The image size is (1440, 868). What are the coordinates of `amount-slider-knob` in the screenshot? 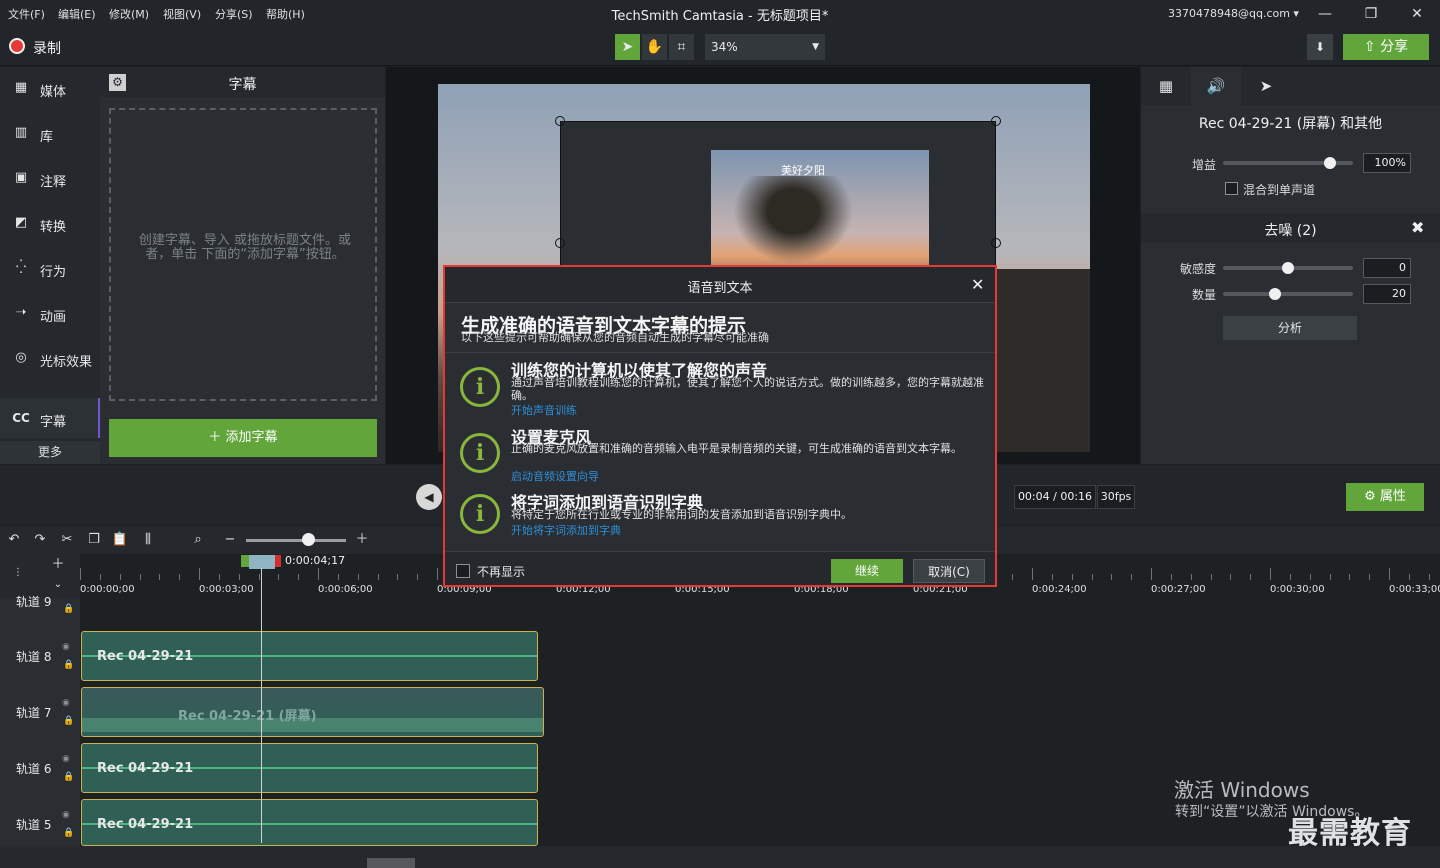 It's located at (1275, 294).